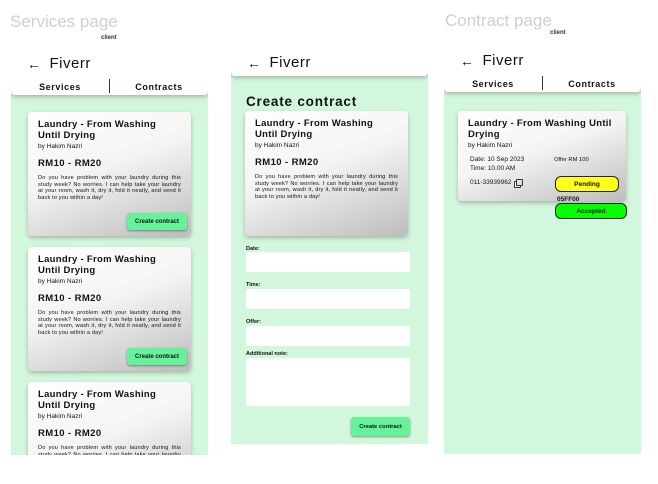  I want to click on contract-page-label: Contract page, so click(498, 20).